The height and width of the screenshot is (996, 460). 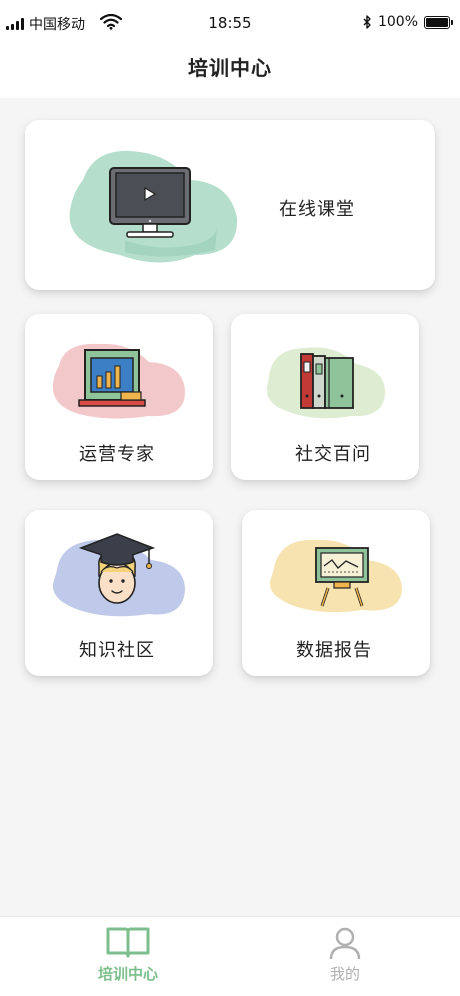 I want to click on tab-mine: 我的, so click(x=345, y=956).